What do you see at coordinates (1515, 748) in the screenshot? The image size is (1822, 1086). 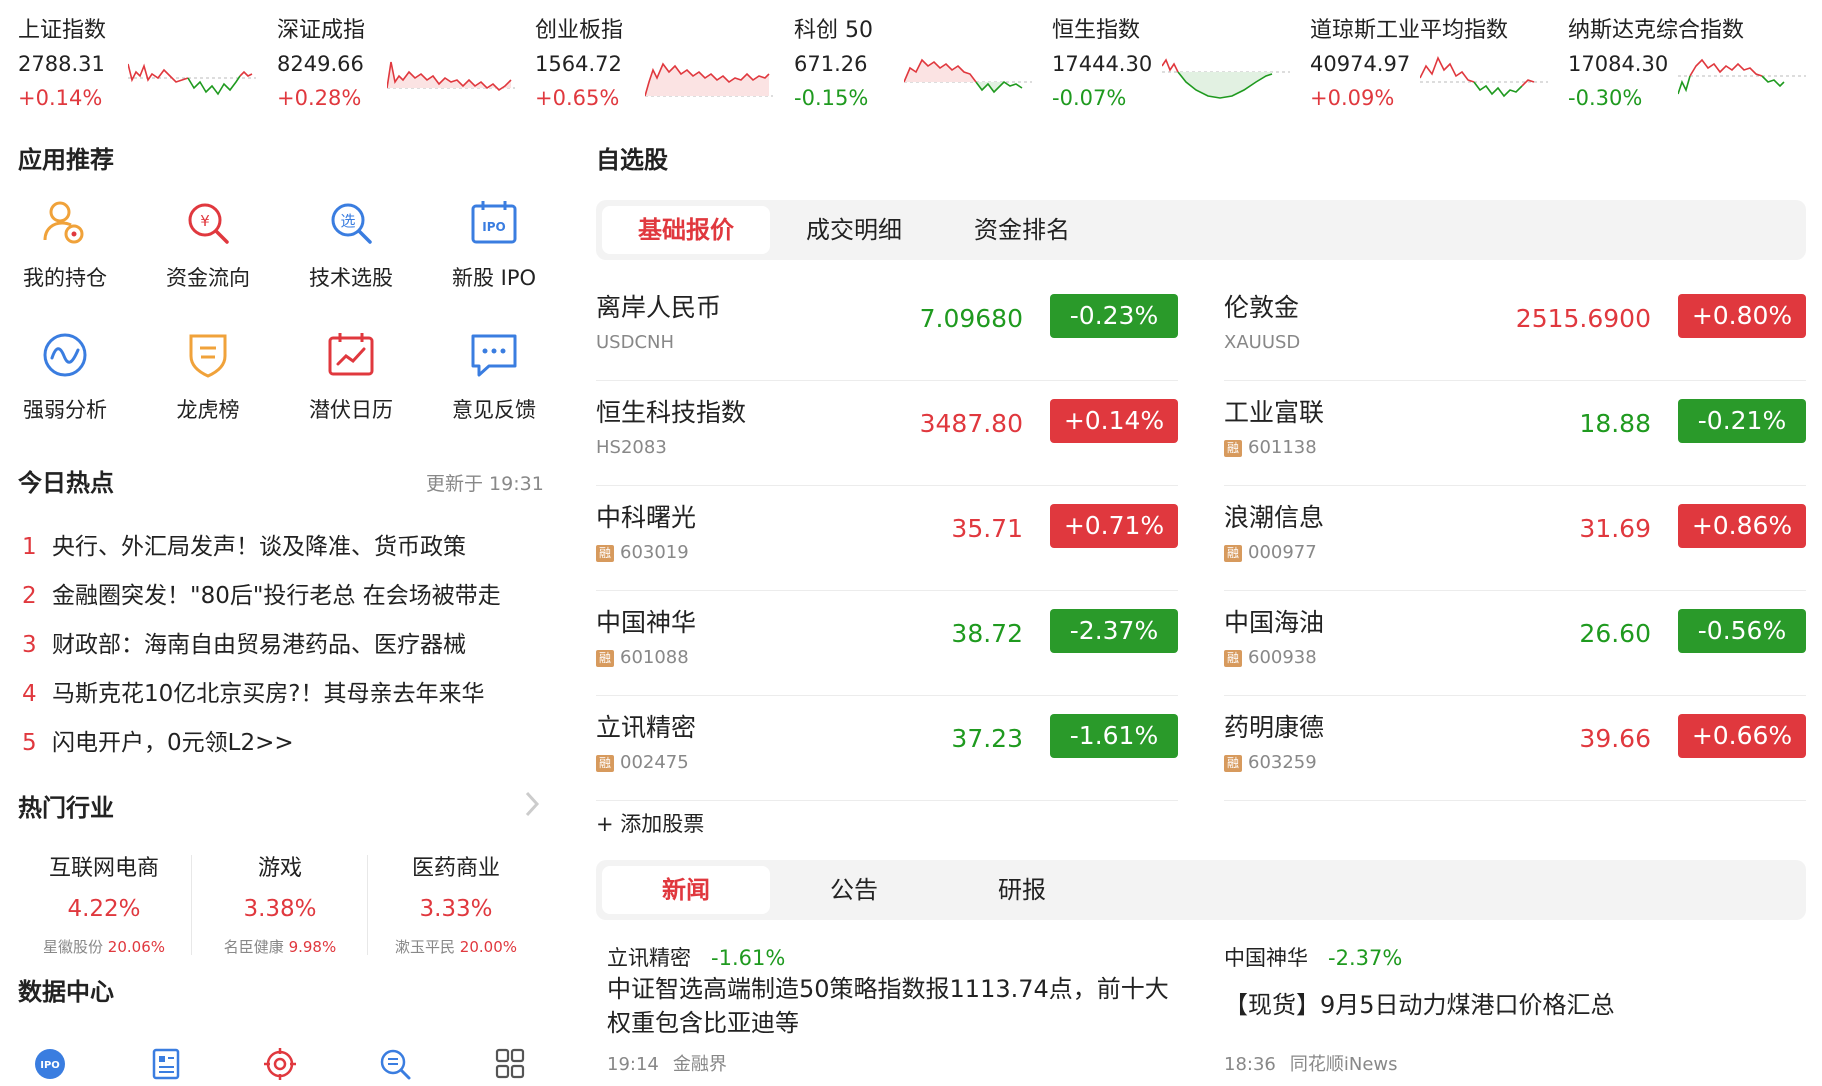 I see `quote-row: 药明康德 融 603259 39.66 +0.66%` at bounding box center [1515, 748].